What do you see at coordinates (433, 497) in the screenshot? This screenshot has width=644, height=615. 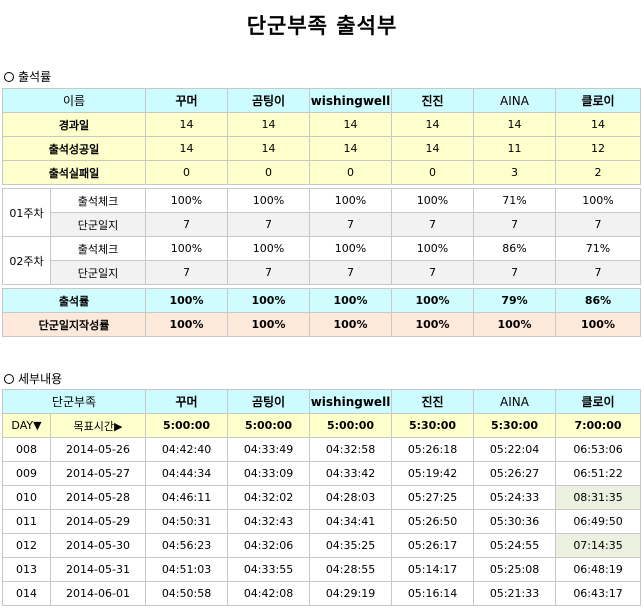 I see `cell: 05:27:25` at bounding box center [433, 497].